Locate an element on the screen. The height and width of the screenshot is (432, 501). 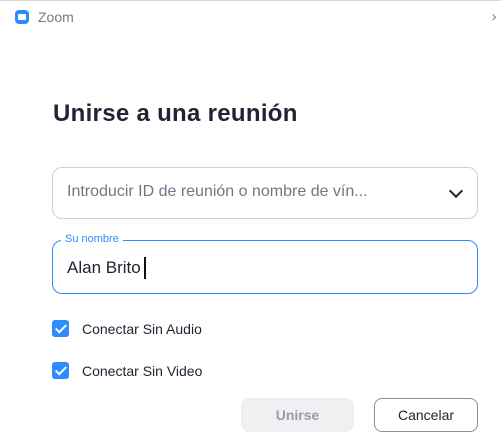
title-bar: Zoom › is located at coordinates (250, 15).